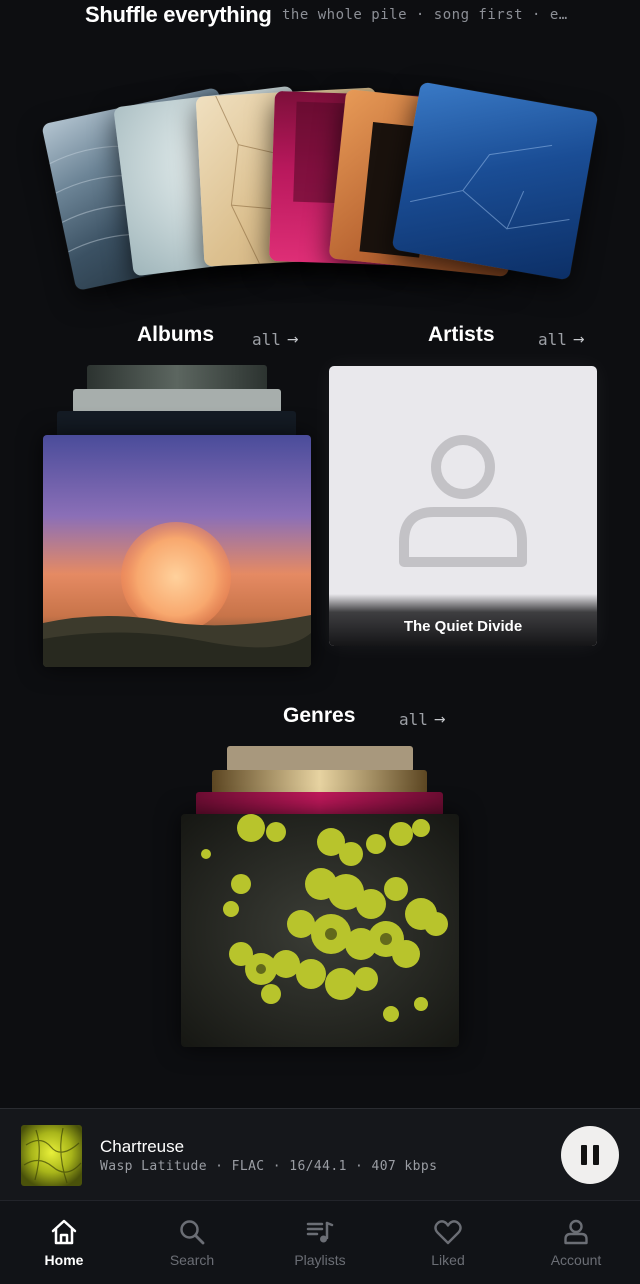  Describe the element at coordinates (463, 626) in the screenshot. I see `artist-name: The Quiet Divide` at that location.